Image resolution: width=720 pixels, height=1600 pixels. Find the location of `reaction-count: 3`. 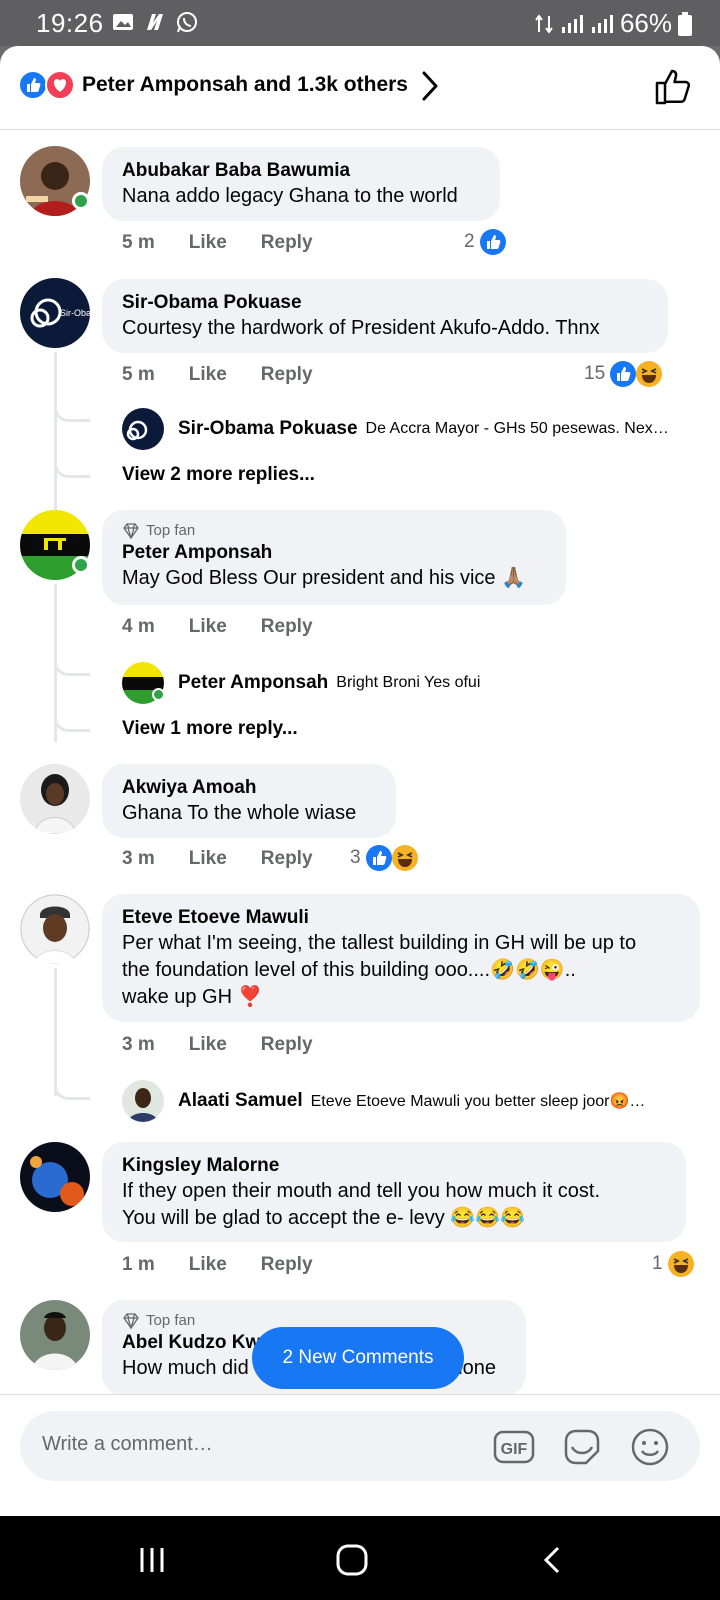

reaction-count: 3 is located at coordinates (355, 857).